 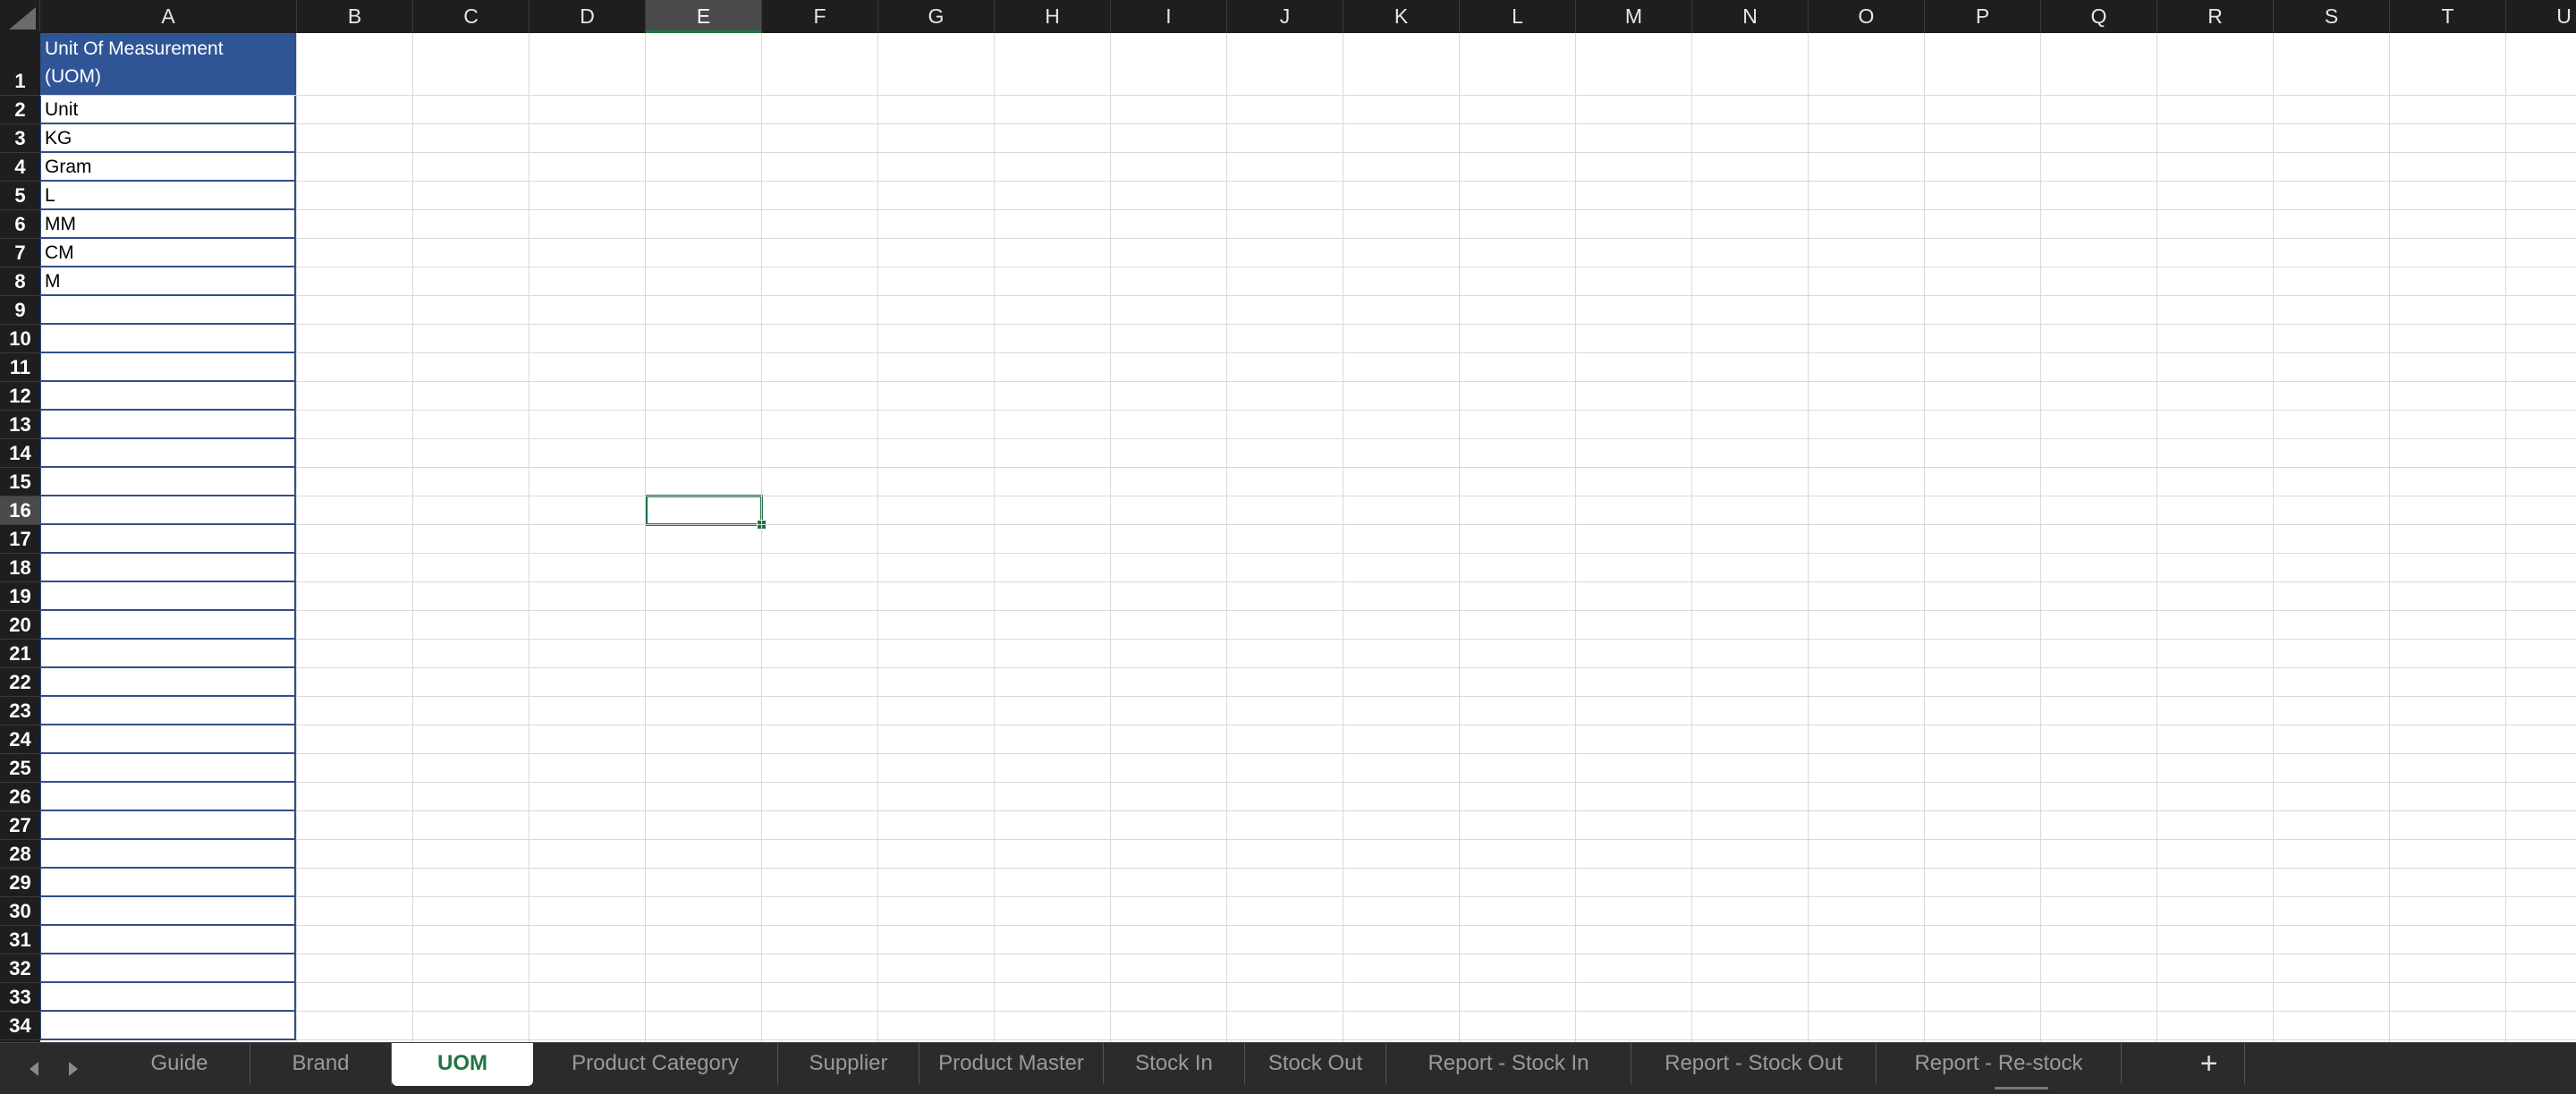 I want to click on cell-a16, so click(x=168, y=510).